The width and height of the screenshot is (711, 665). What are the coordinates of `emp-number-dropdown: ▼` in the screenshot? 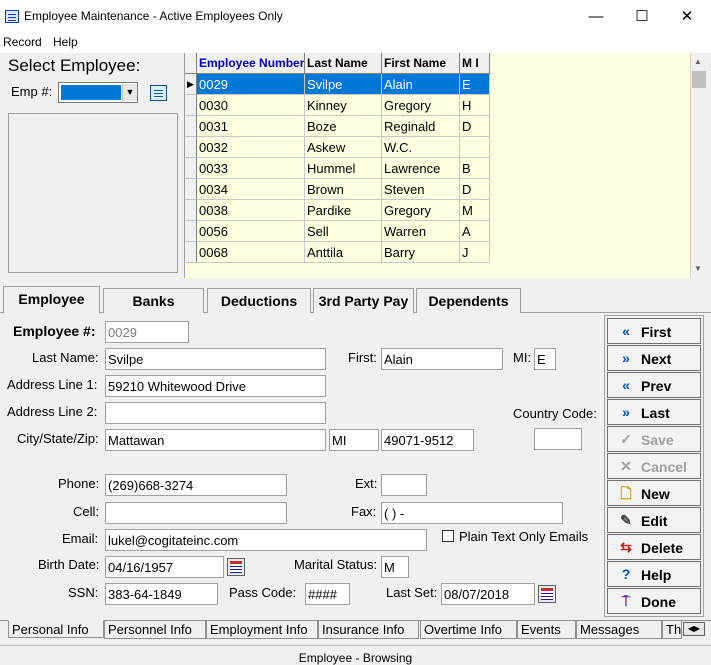 It's located at (98, 92).